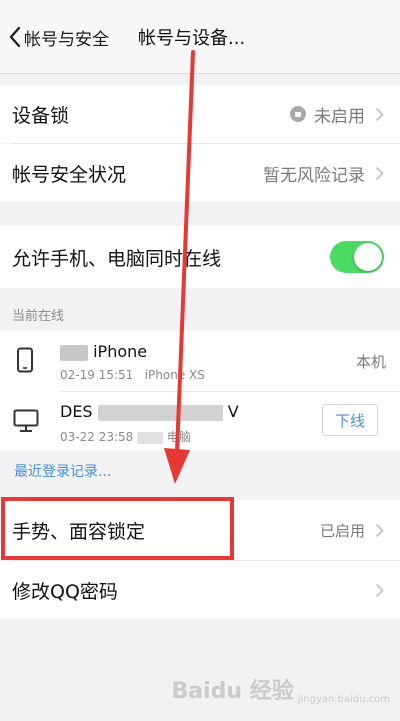 The image size is (400, 721). Describe the element at coordinates (233, 411) in the screenshot. I see `device-name-pc-suffix: V` at that location.